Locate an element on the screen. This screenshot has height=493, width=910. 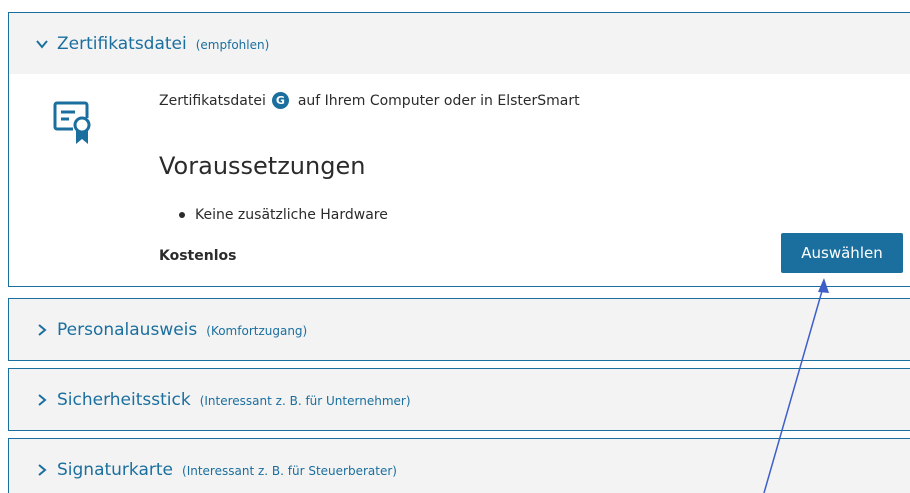
glossary-badge-icon: G is located at coordinates (280, 100).